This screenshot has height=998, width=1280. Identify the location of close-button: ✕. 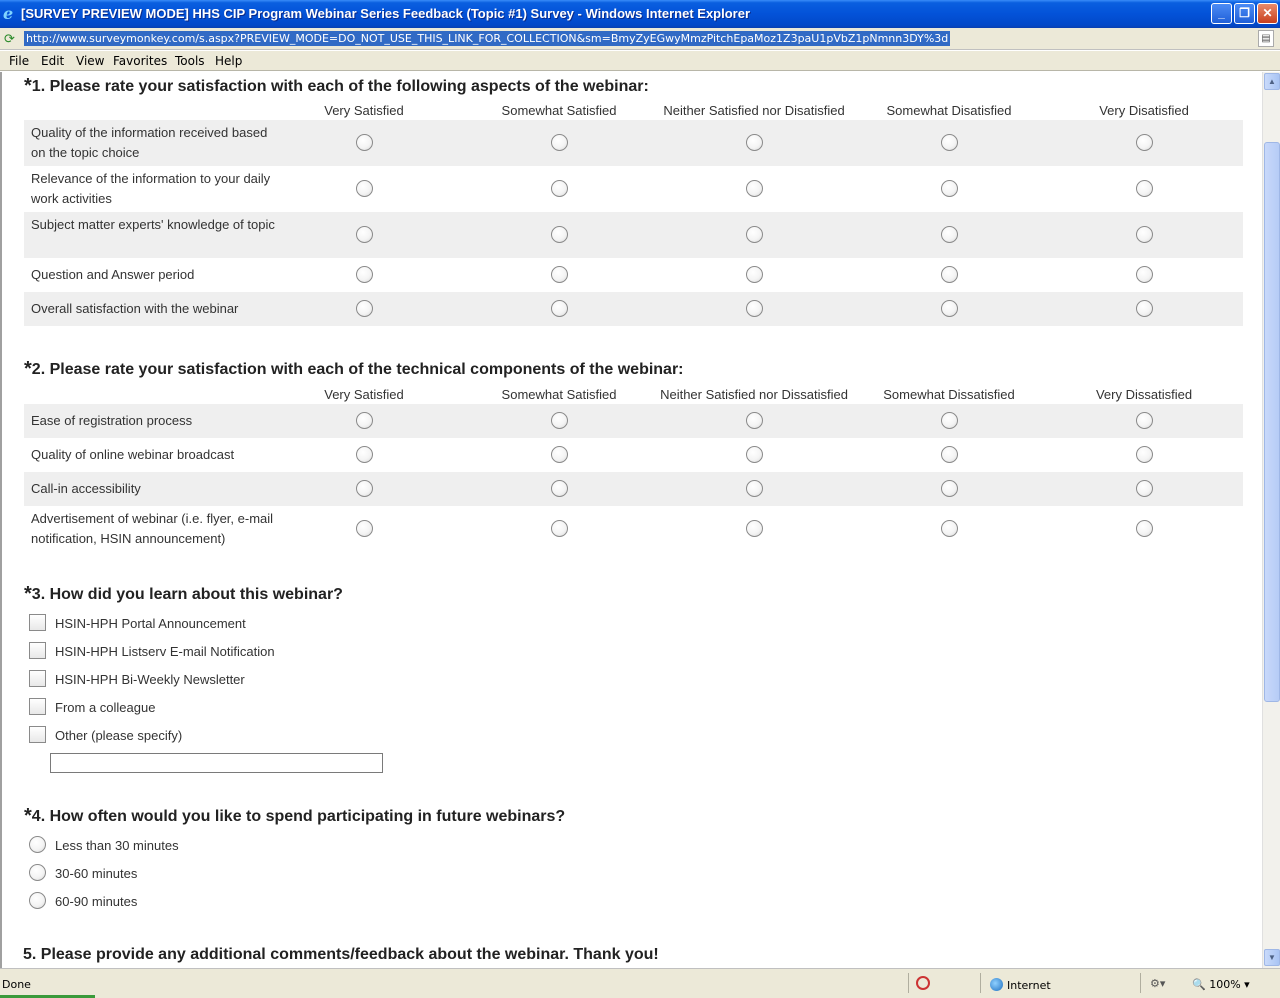
(1267, 13).